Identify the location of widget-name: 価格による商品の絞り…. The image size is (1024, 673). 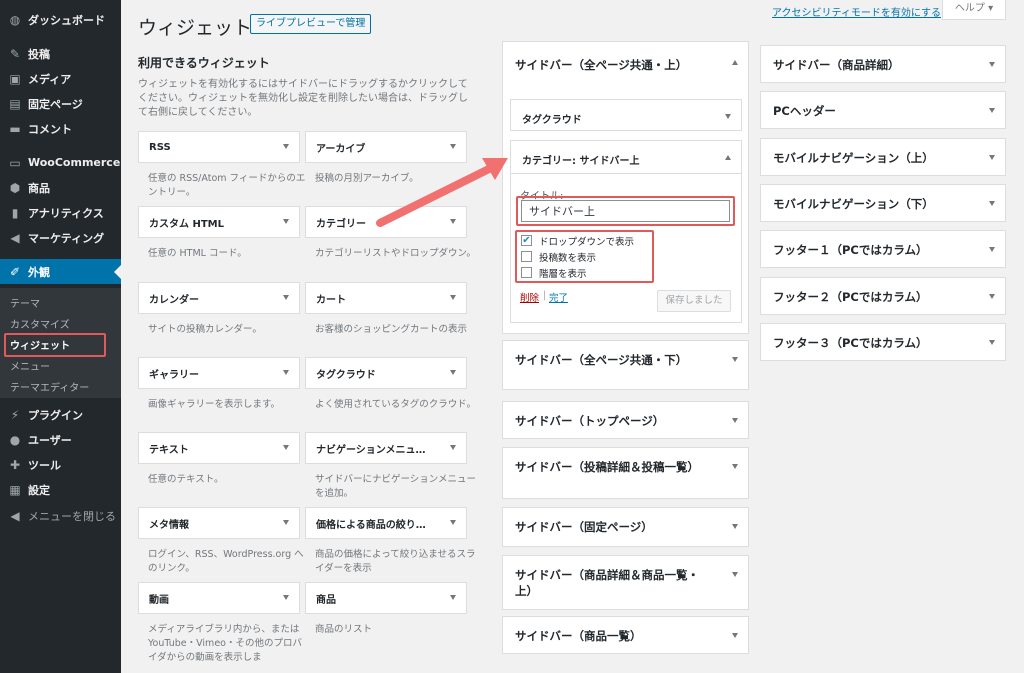
(371, 525).